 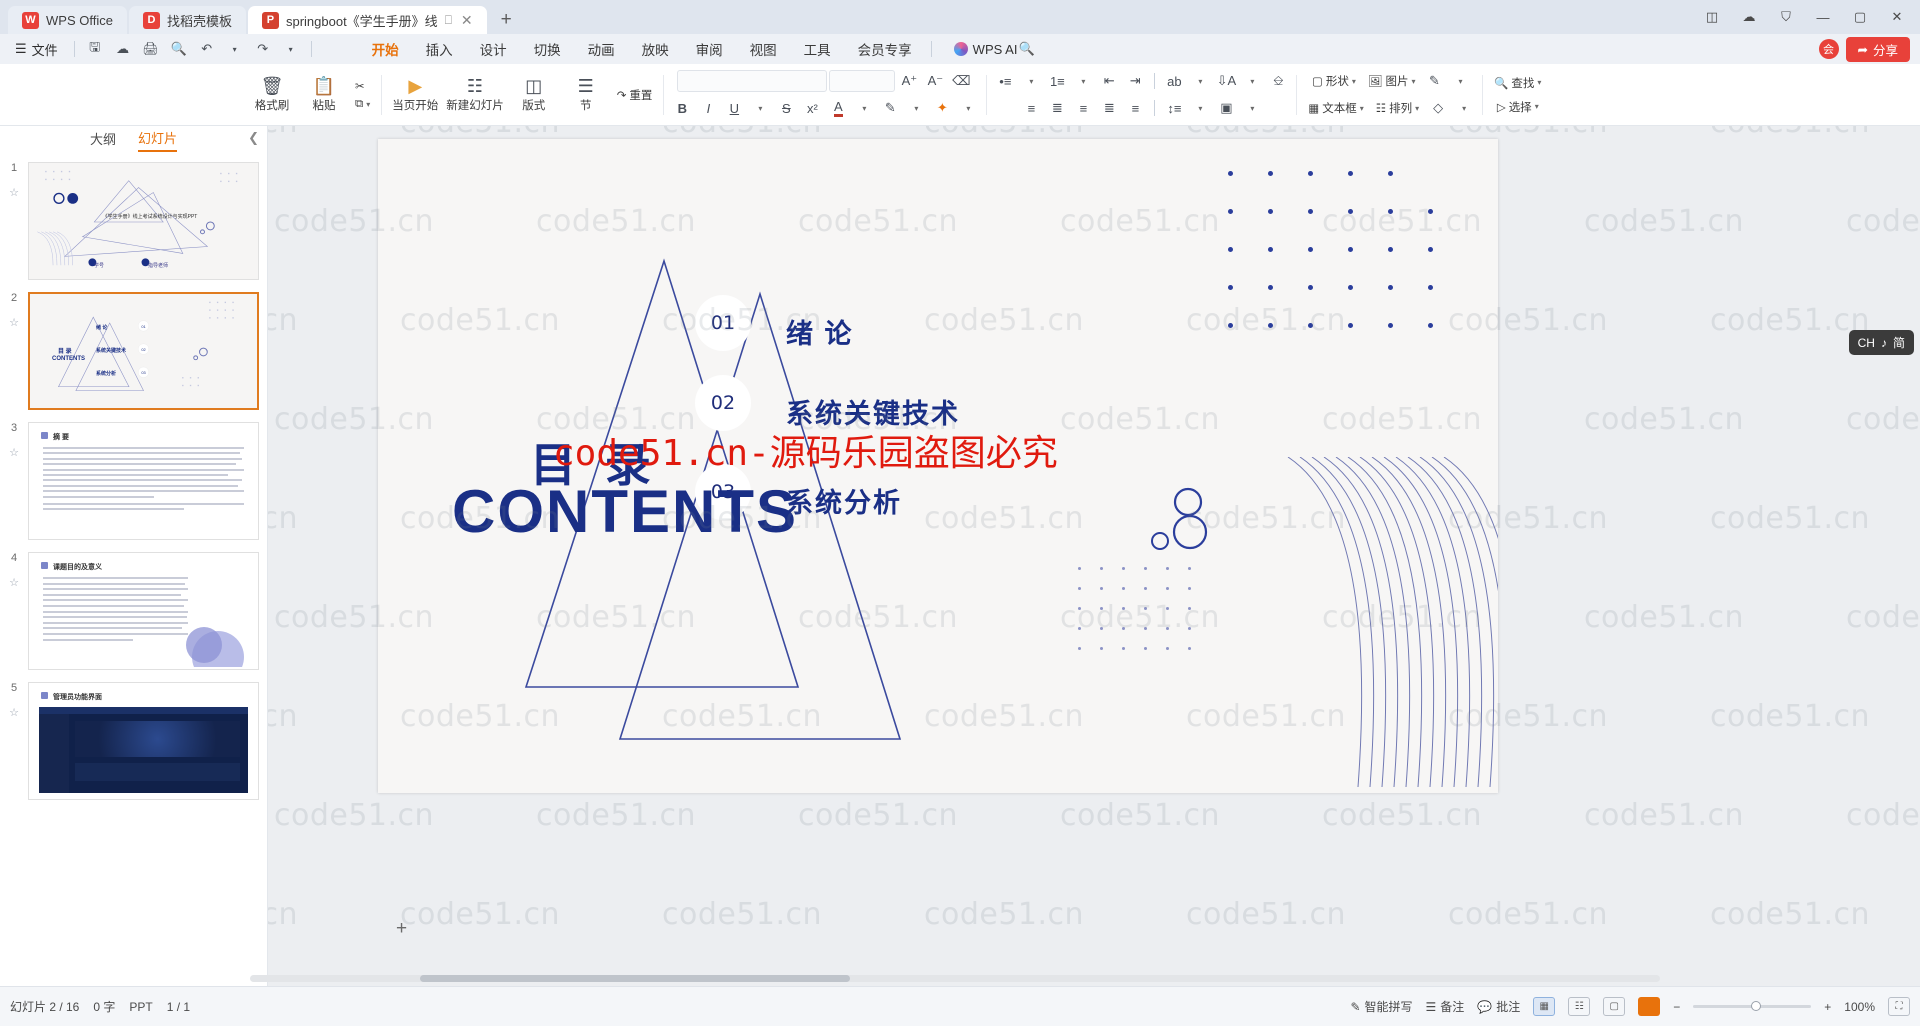 I want to click on ime-indicator: CH ♪ 简, so click(x=1881, y=342).